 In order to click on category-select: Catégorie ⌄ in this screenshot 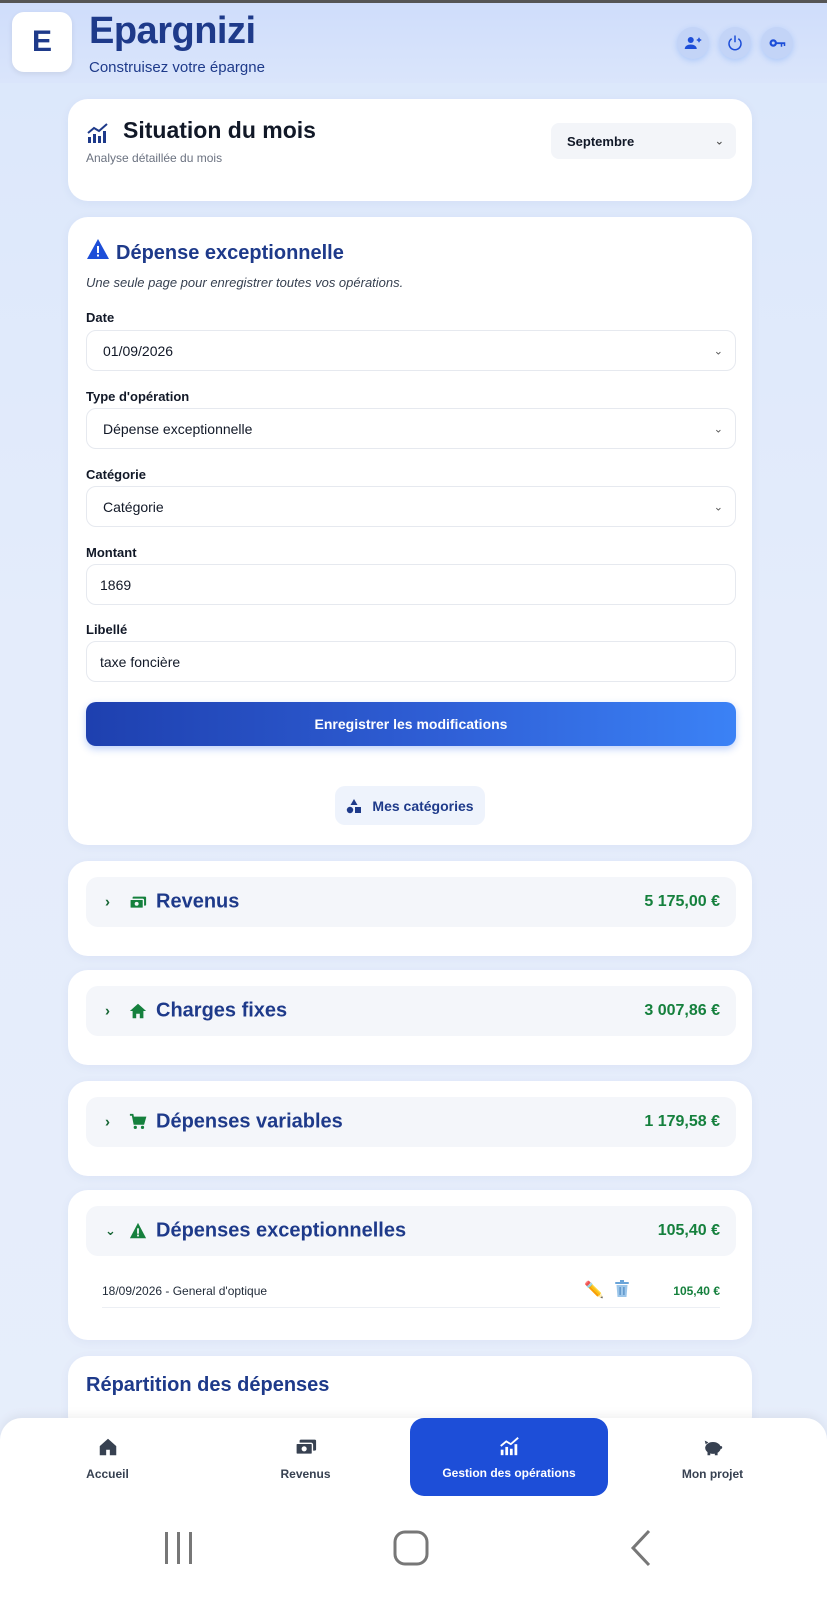, I will do `click(411, 506)`.